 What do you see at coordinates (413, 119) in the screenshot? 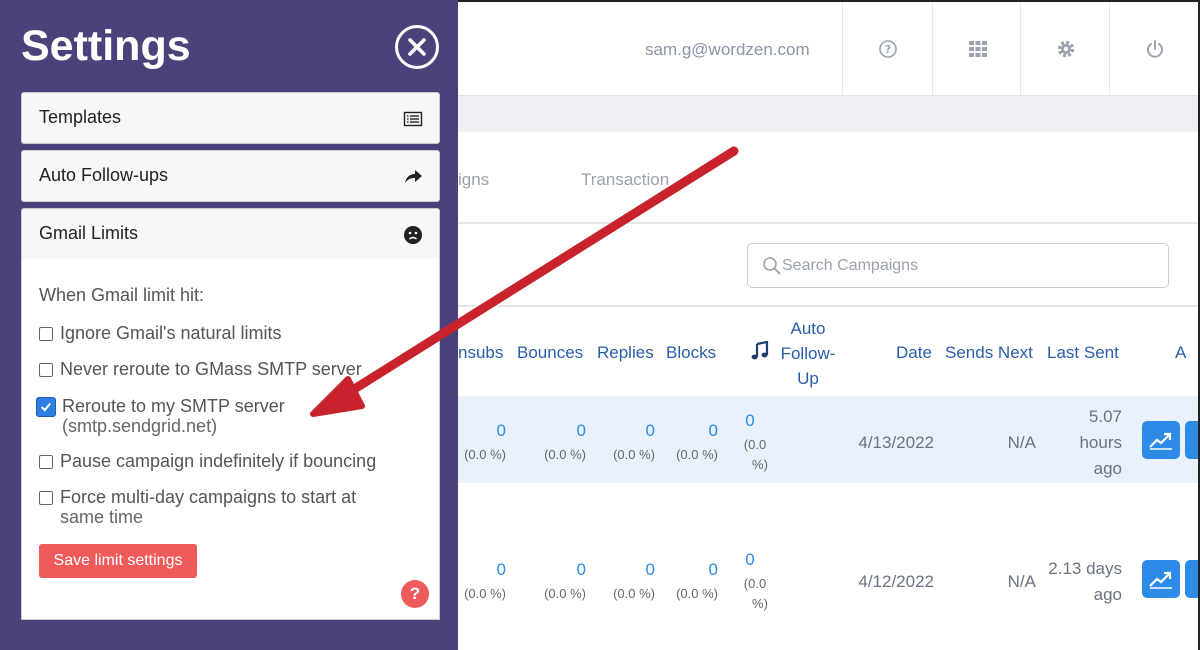
I see `list-icon` at bounding box center [413, 119].